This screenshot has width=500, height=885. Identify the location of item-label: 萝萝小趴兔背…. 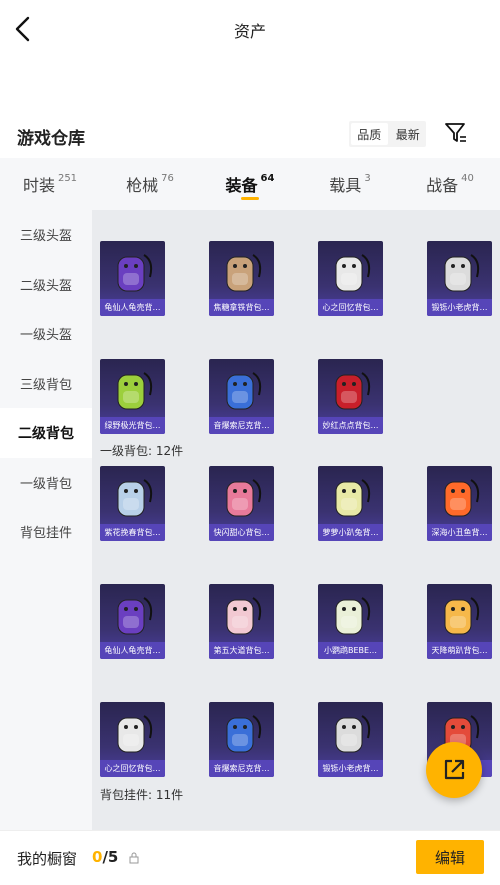
(350, 532).